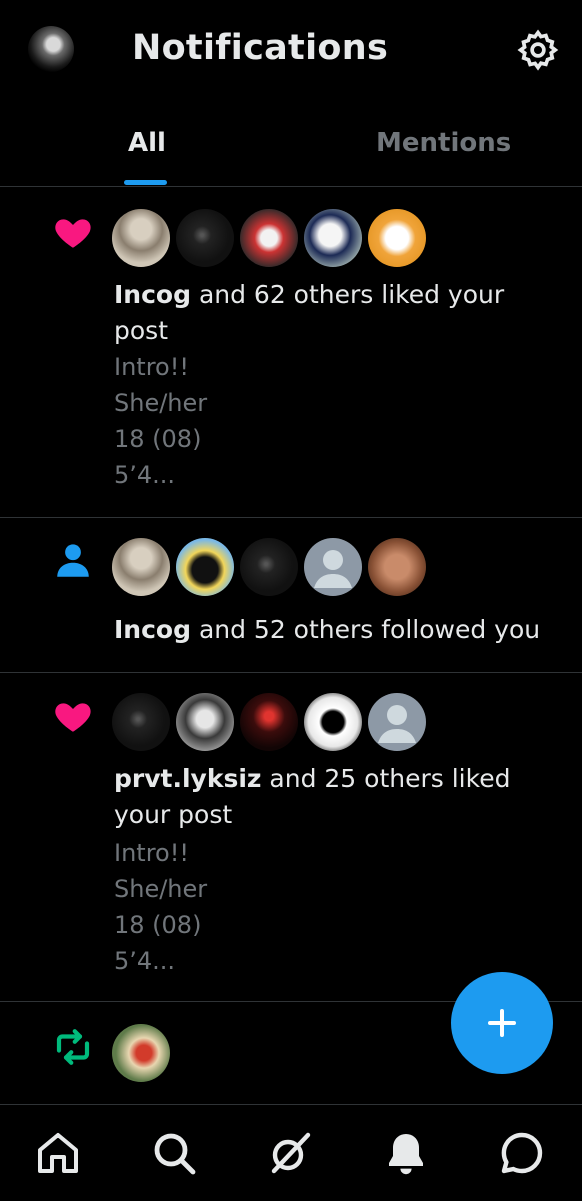 This screenshot has height=1201, width=582. I want to click on tab-mentions: Mentions, so click(443, 143).